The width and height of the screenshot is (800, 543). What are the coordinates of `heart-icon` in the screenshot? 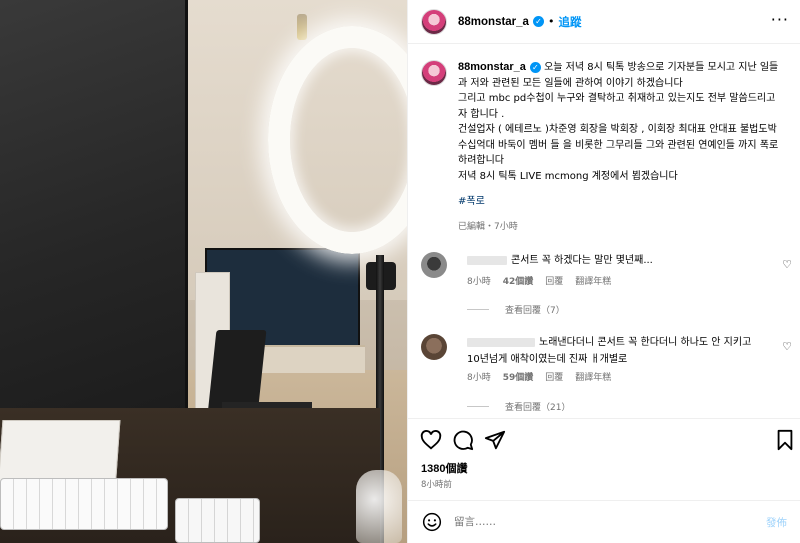 It's located at (431, 440).